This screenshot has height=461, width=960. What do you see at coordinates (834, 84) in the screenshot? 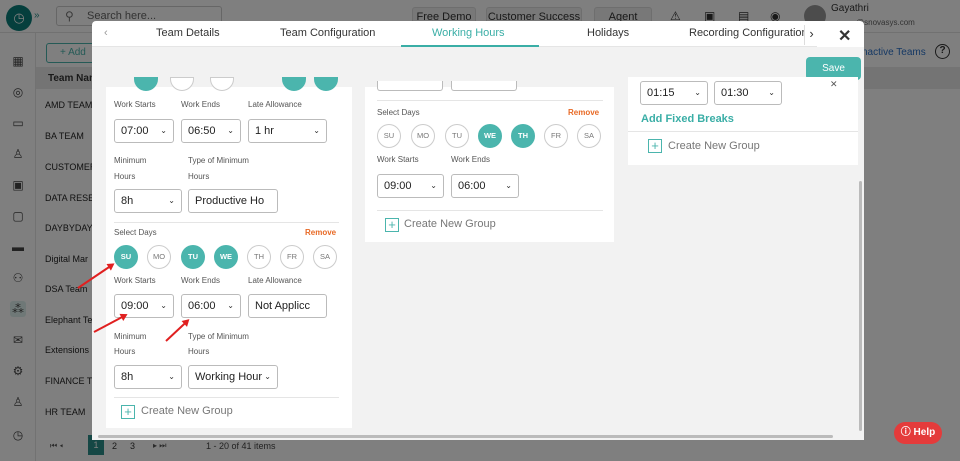
I see `remove-break-icon: ✕` at bounding box center [834, 84].